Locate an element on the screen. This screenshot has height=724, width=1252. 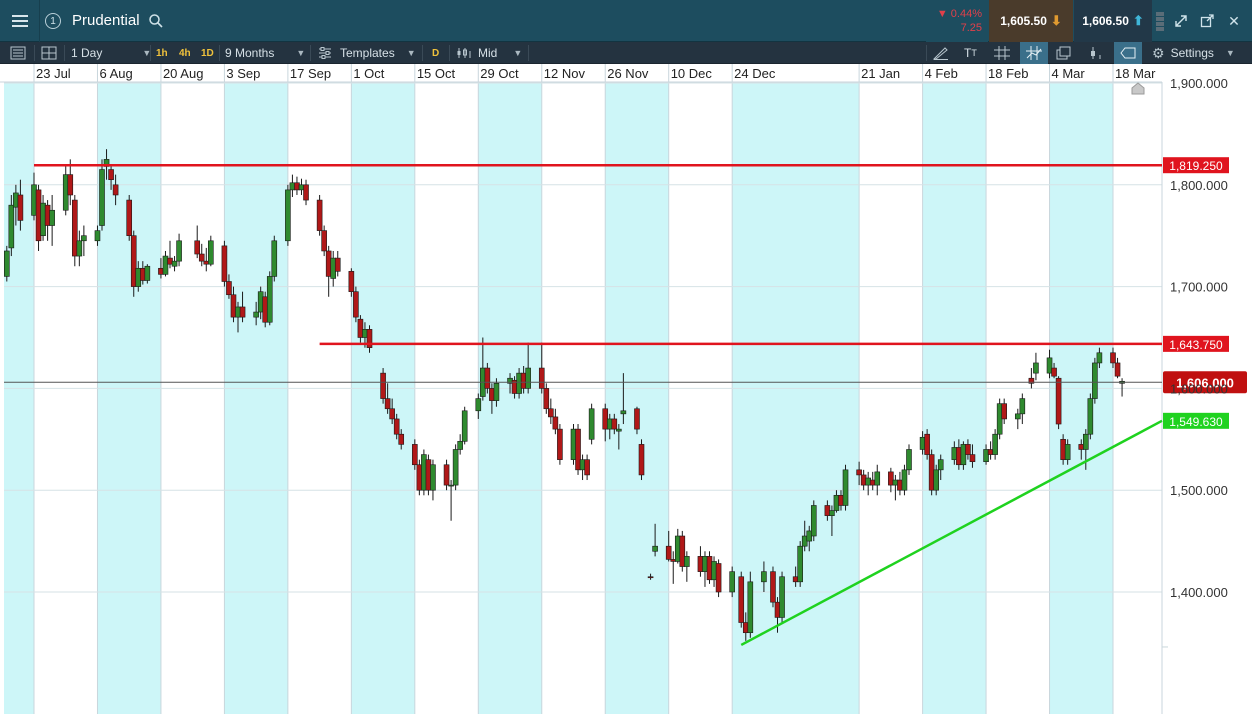
arrow-up-icon: ⬆ is located at coordinates (1138, 20).